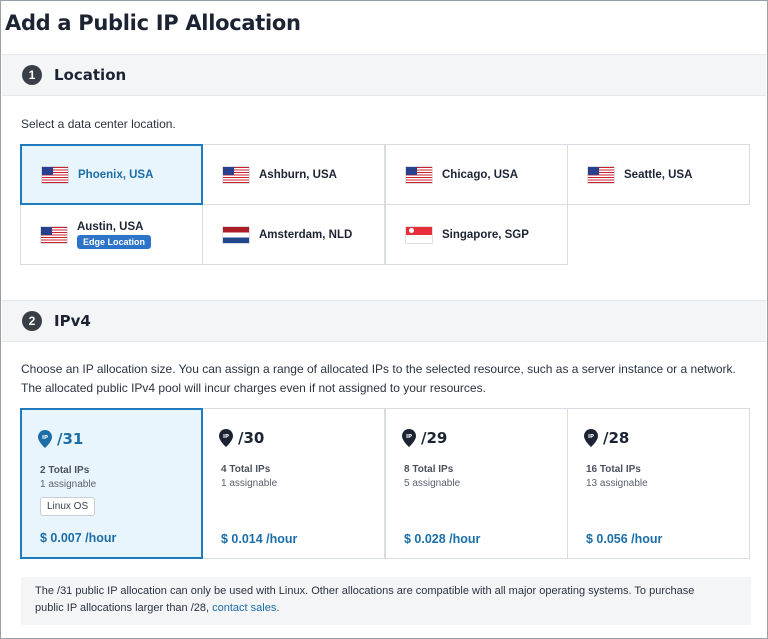 This screenshot has width=768, height=639. What do you see at coordinates (246, 469) in the screenshot?
I see `ip-total-count: 4 Total IPs` at bounding box center [246, 469].